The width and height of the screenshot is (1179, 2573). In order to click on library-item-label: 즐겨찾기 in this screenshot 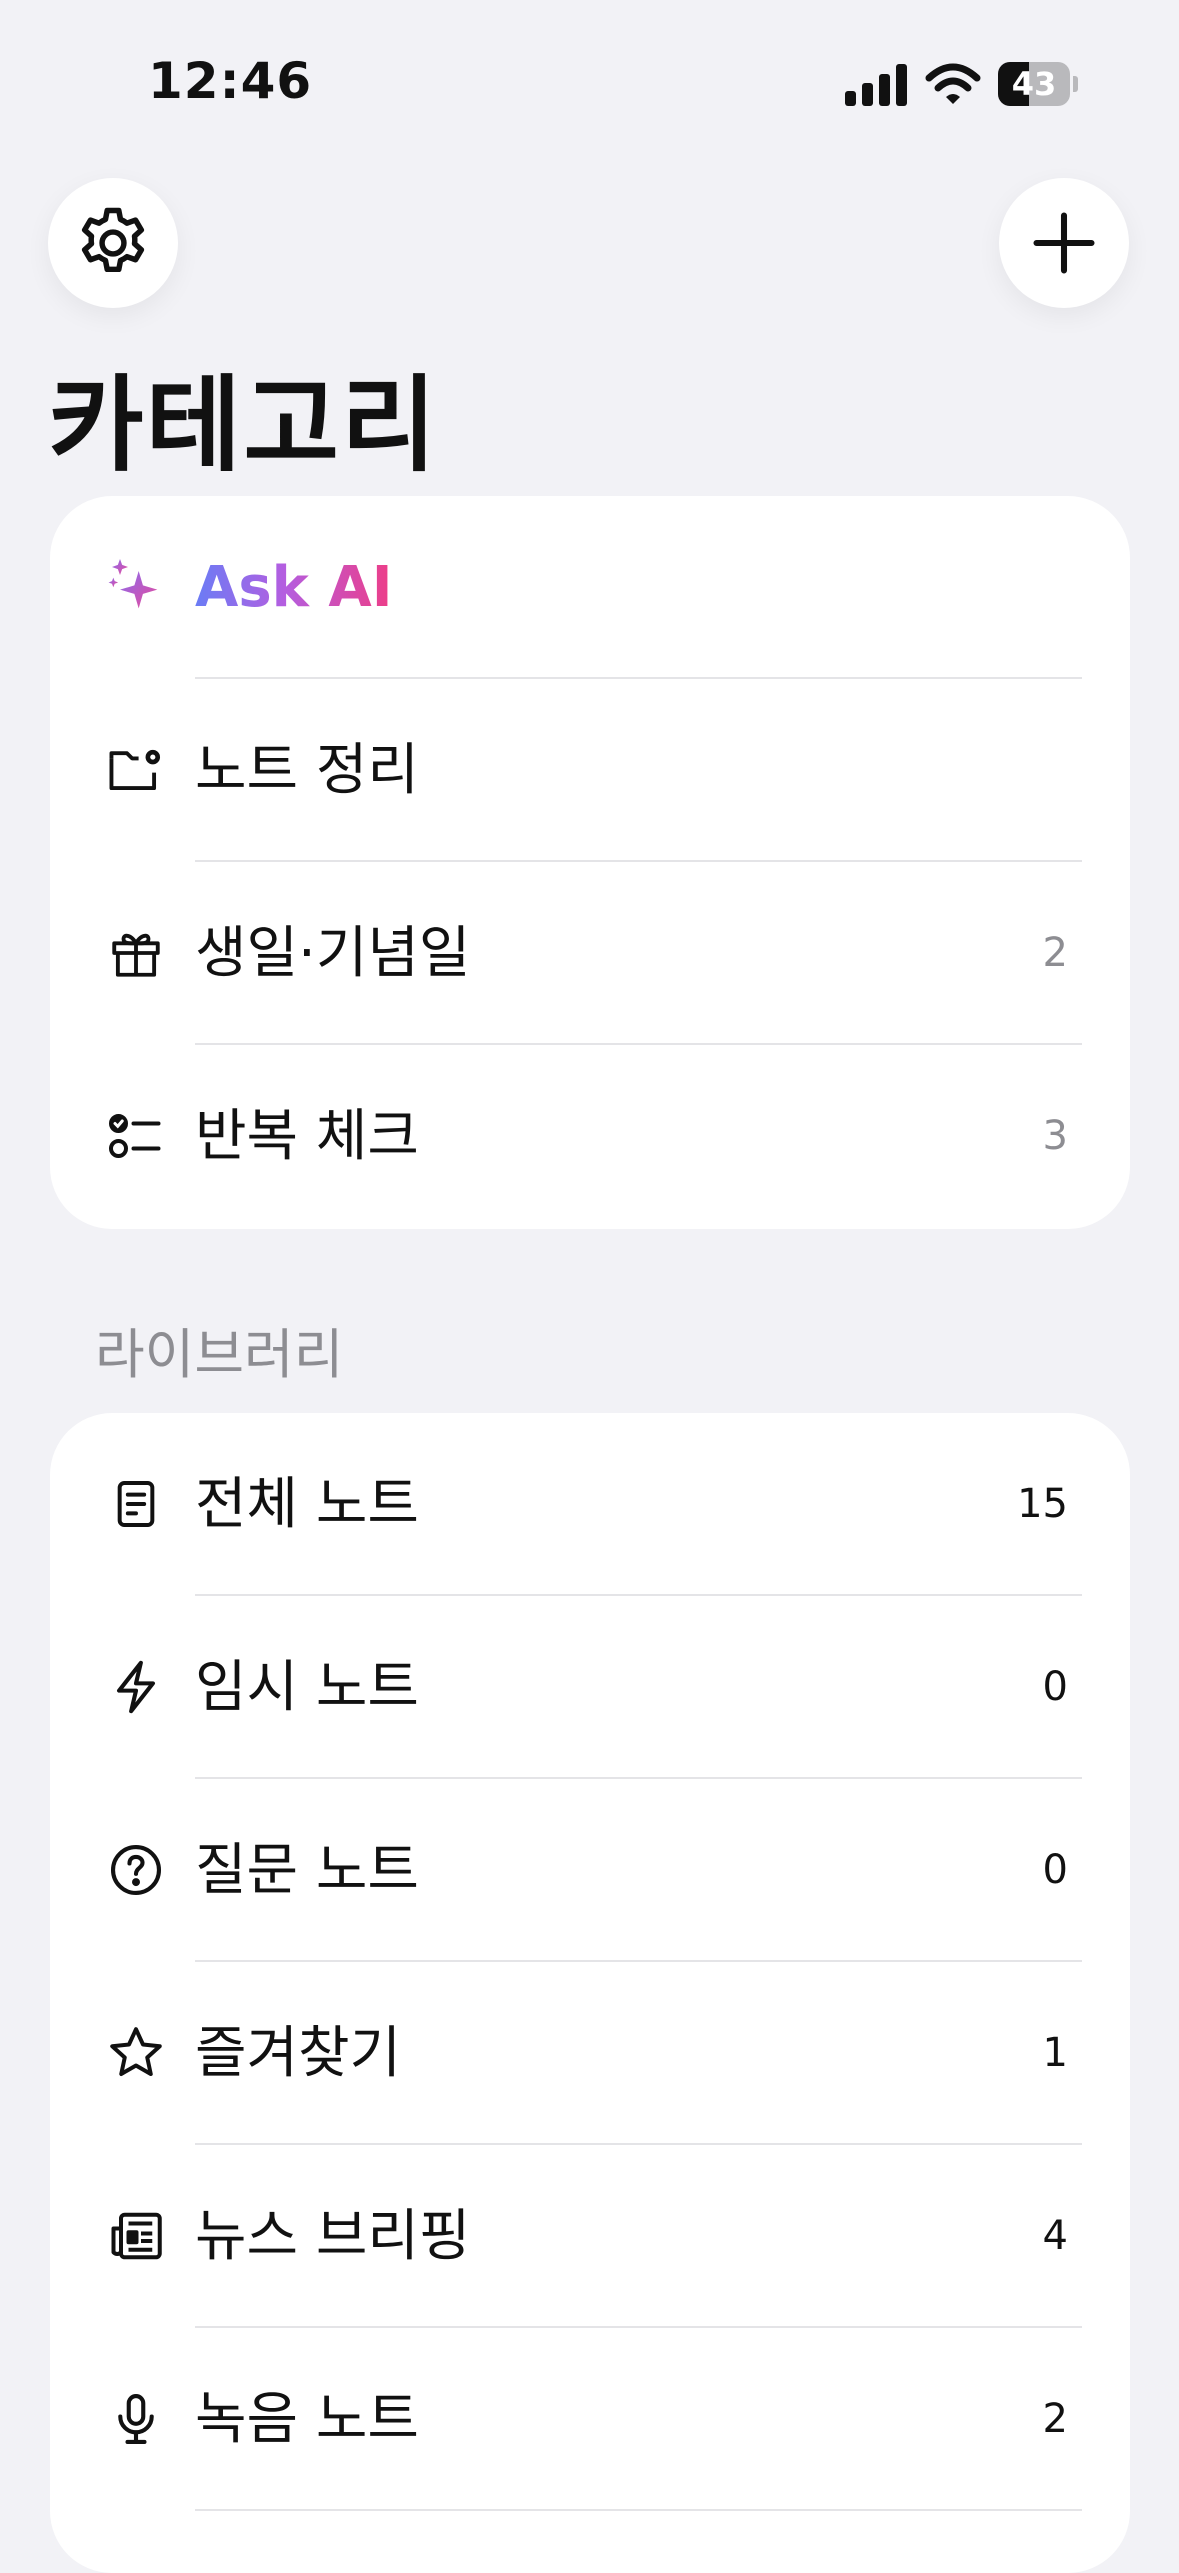, I will do `click(298, 2053)`.